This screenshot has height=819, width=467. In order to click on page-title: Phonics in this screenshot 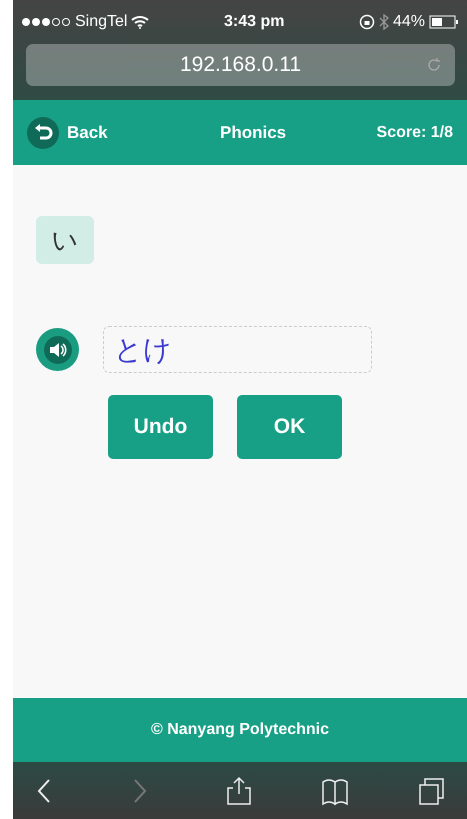, I will do `click(253, 133)`.